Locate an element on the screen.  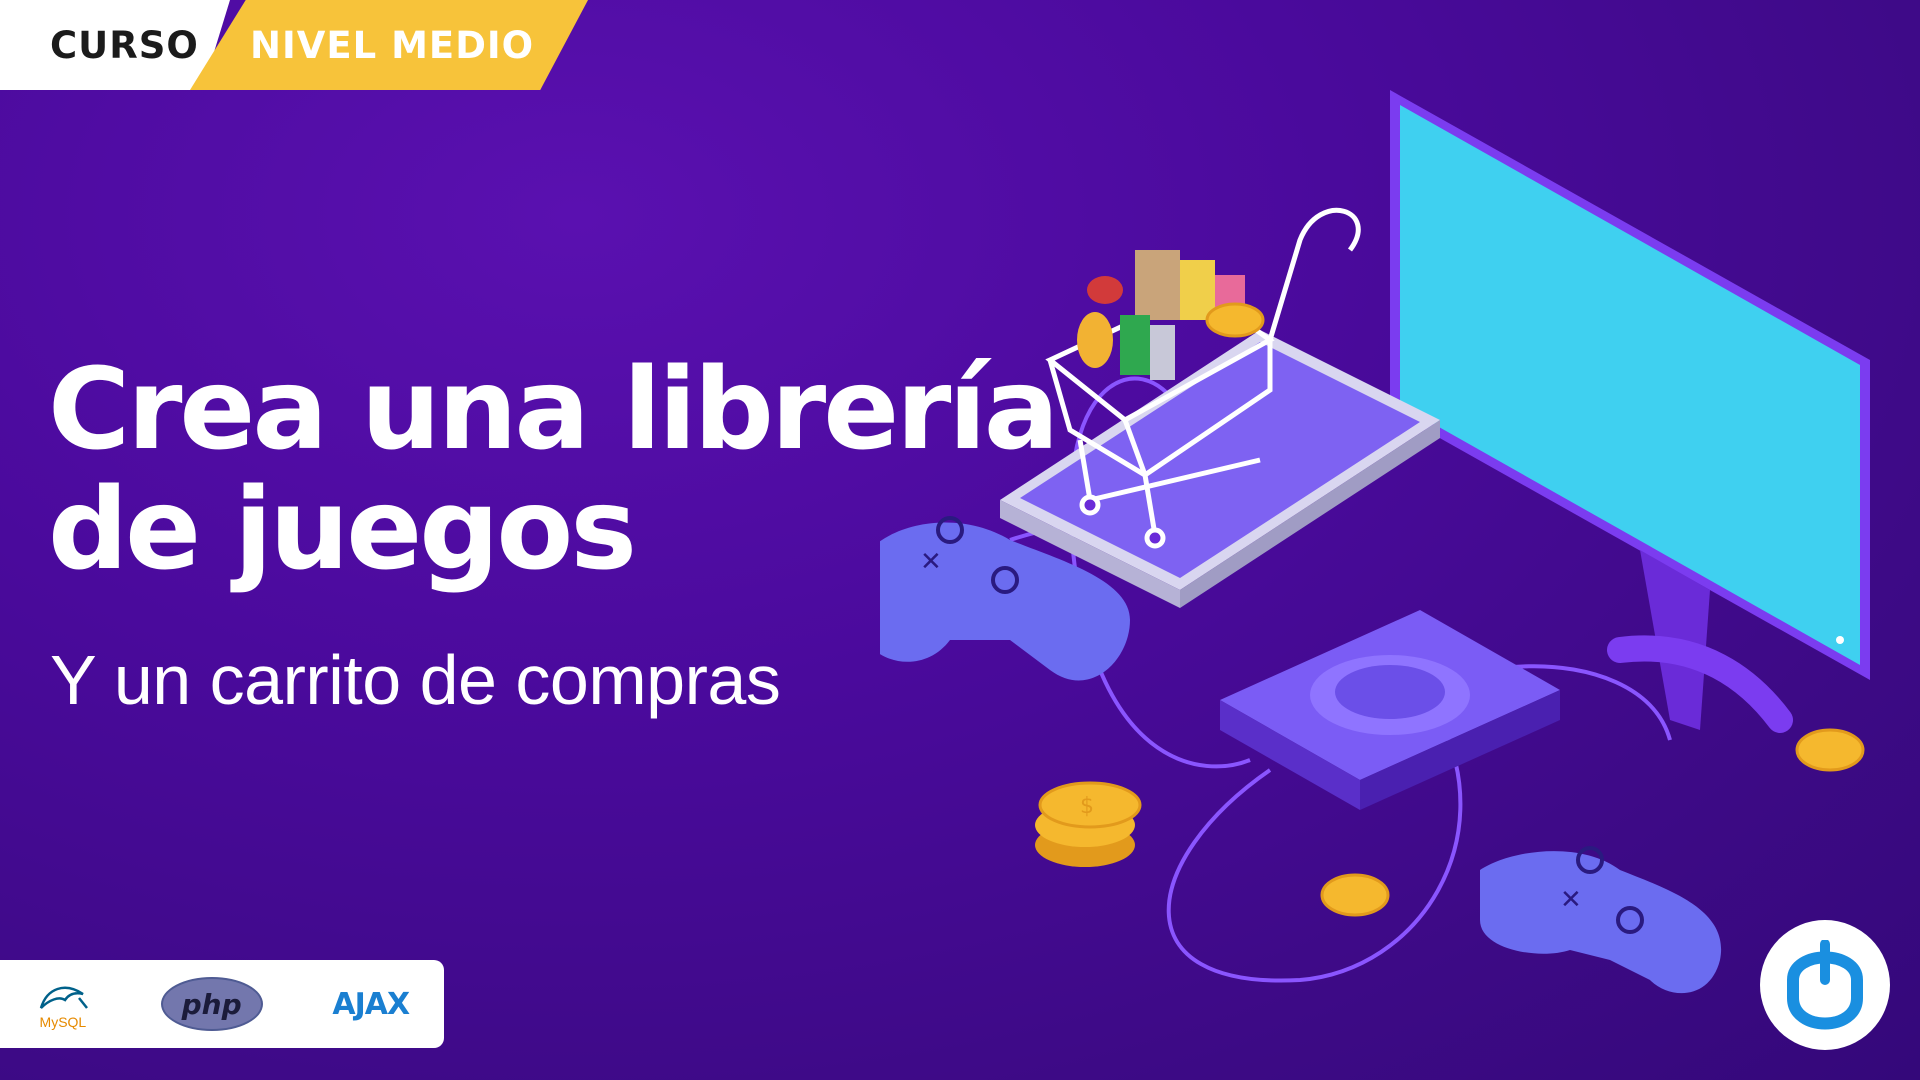
ajax-logo: AJAX is located at coordinates (371, 1004).